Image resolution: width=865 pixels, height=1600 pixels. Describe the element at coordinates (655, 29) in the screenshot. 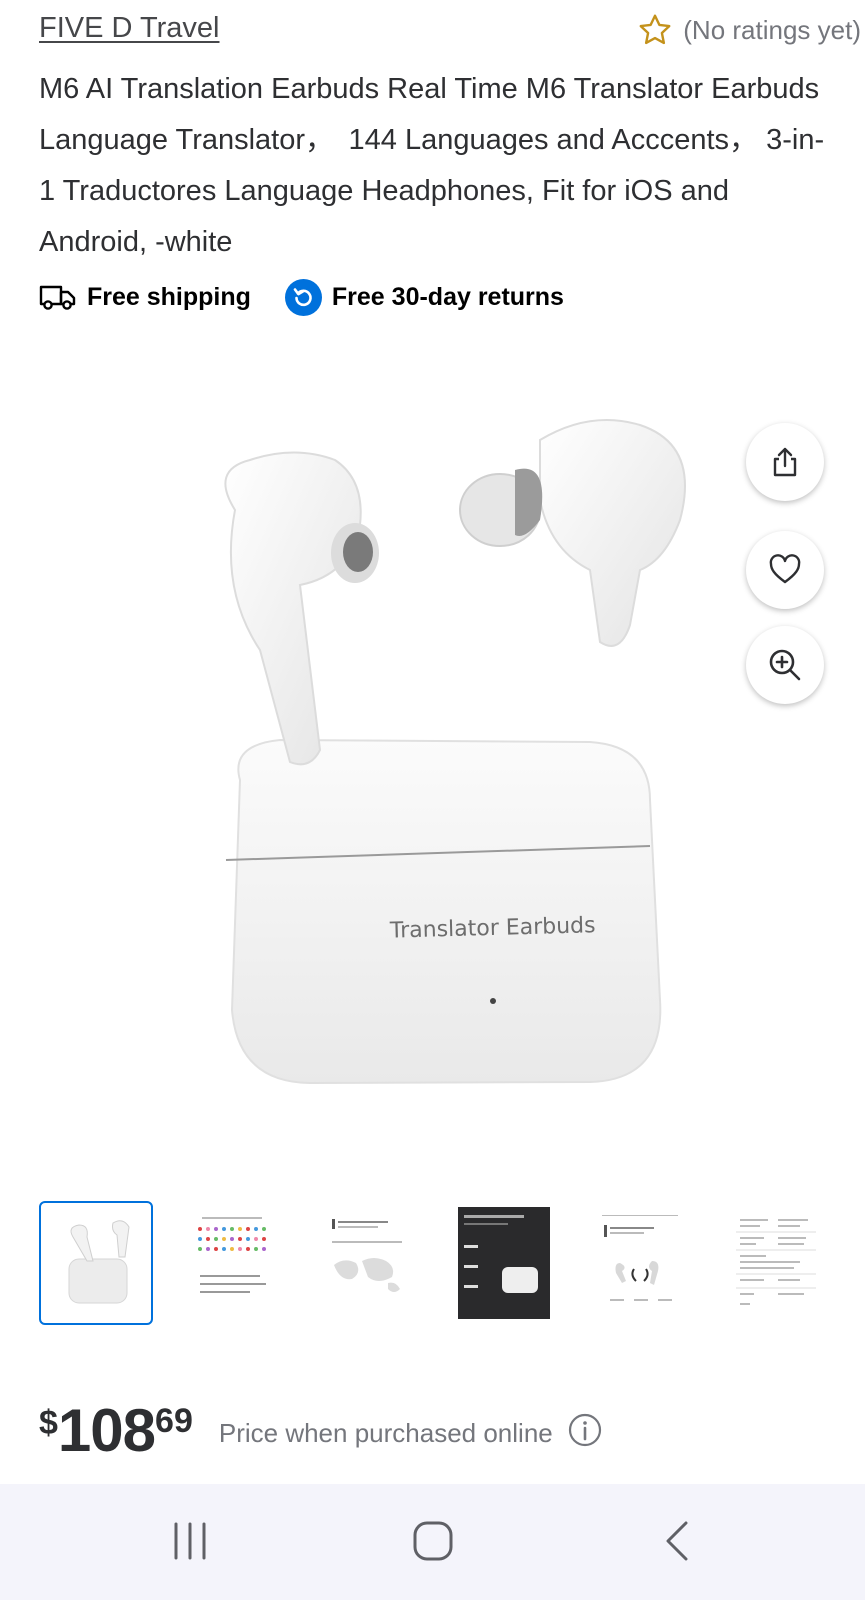

I see `star-icon` at that location.